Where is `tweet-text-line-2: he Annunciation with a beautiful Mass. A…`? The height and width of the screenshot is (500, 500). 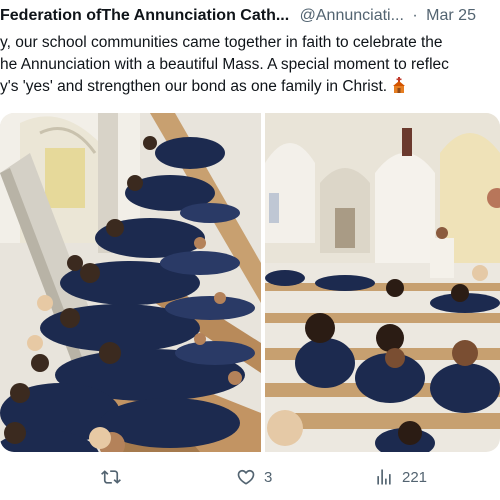
tweet-text-line-2: he Annunciation with a beautiful Mass. A… is located at coordinates (224, 64).